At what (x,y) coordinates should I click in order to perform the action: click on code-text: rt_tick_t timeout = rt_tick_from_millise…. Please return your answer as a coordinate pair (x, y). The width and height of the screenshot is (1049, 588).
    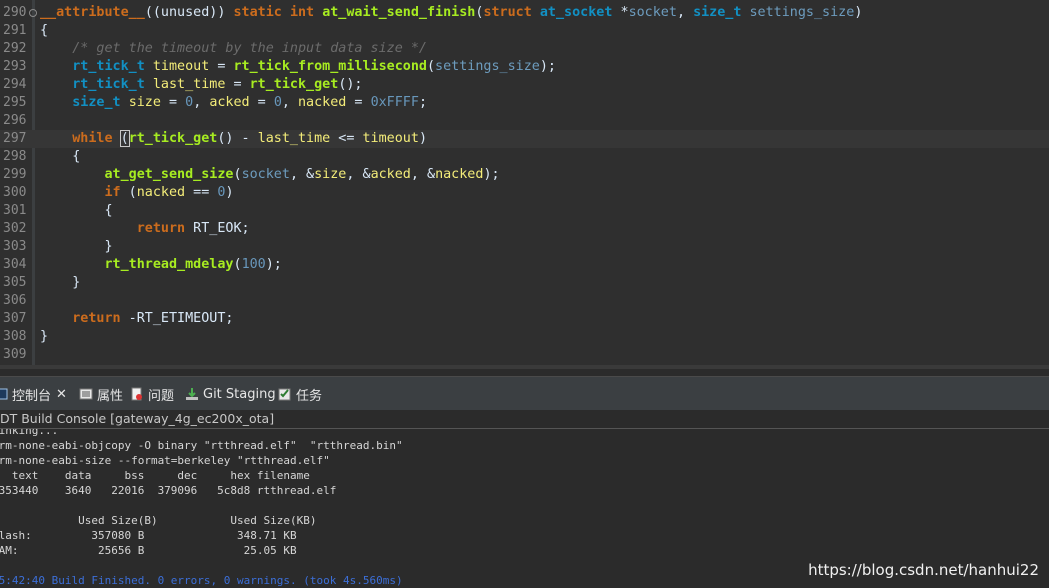
    Looking at the image, I should click on (298, 67).